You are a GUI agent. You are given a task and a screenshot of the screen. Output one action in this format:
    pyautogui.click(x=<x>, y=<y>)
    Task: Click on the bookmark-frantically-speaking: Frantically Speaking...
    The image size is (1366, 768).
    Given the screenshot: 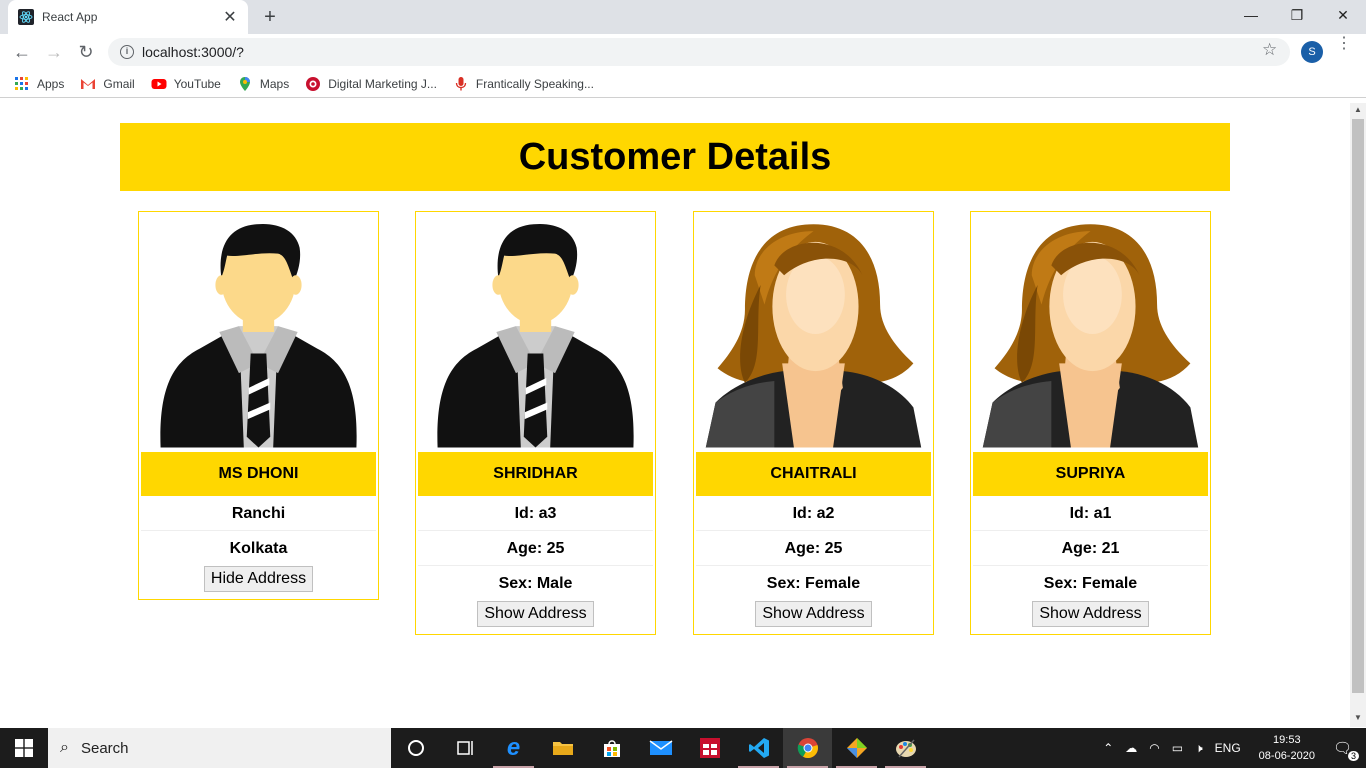 What is the action you would take?
    pyautogui.click(x=523, y=84)
    